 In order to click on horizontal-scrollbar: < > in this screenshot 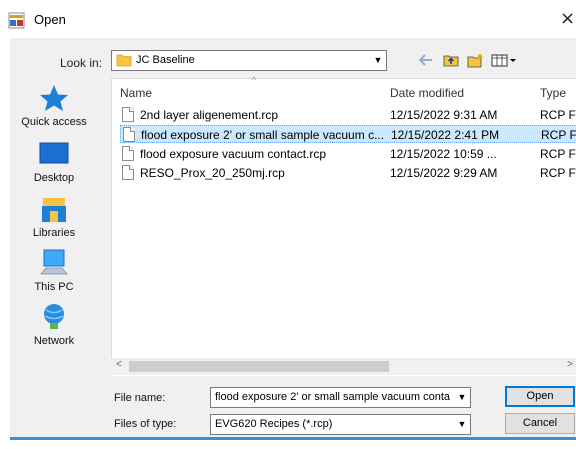, I will do `click(343, 366)`.